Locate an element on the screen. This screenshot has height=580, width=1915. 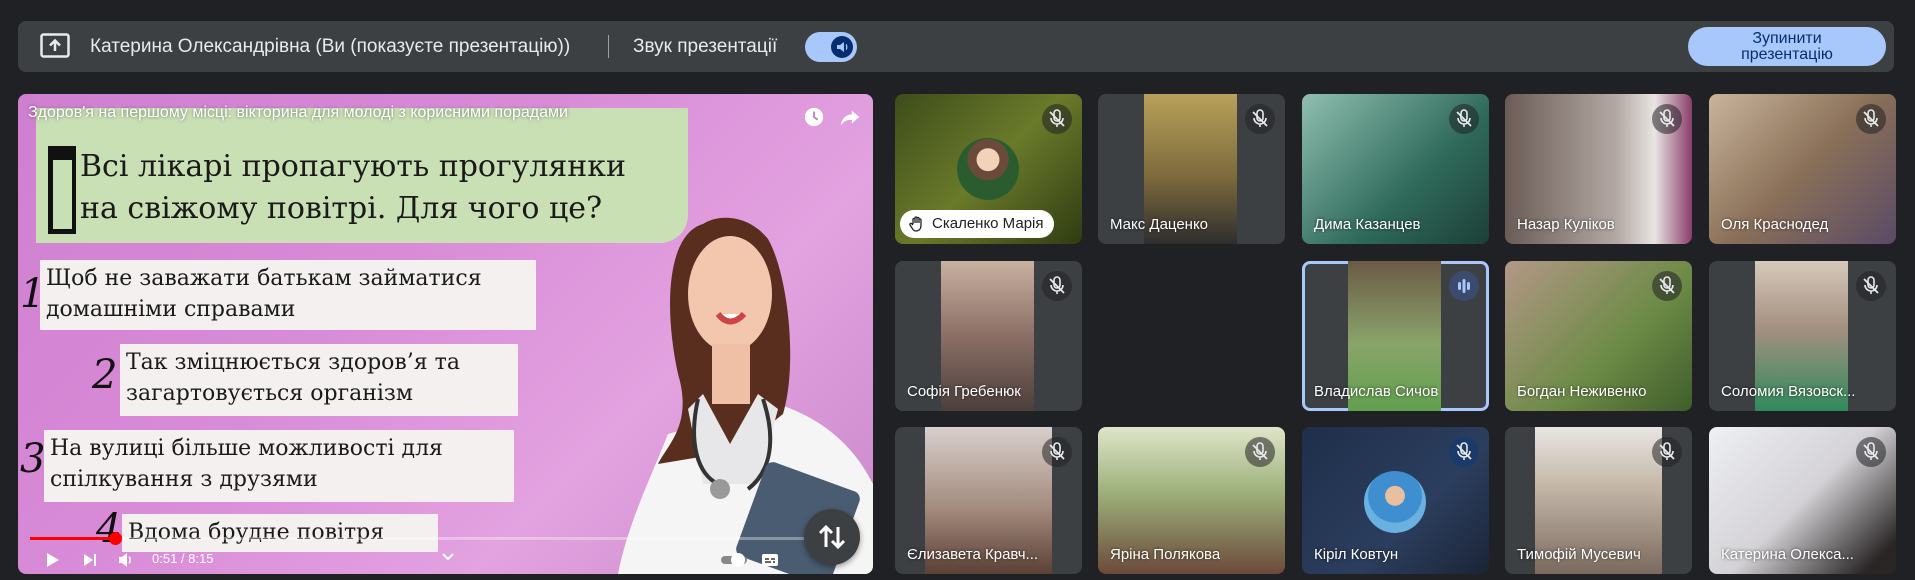
watch-later-icon is located at coordinates (814, 117).